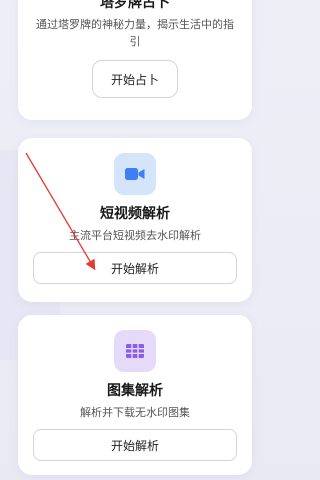 The height and width of the screenshot is (480, 320). I want to click on tarot-title: 塔罗牌占卜, so click(135, 5).